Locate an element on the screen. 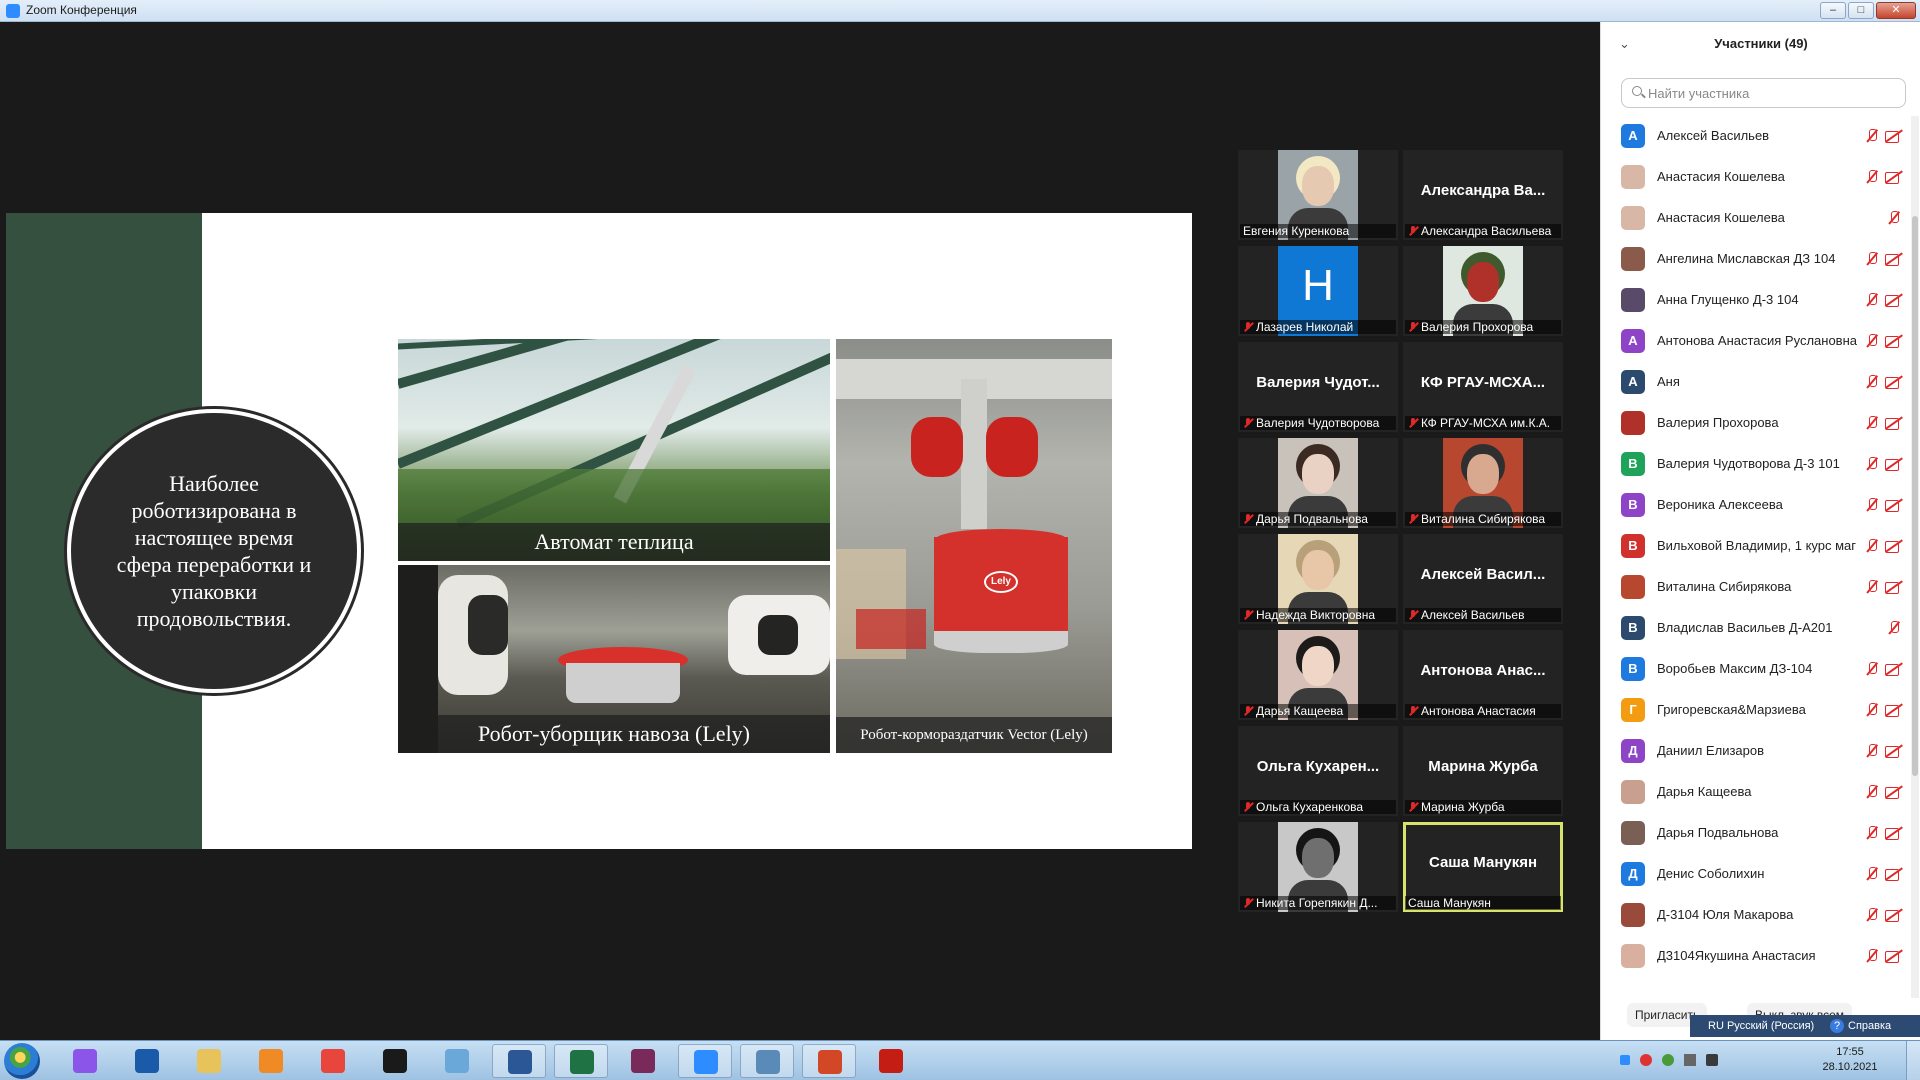 The image size is (1920, 1080). clock: 17:55 28.10.2021 is located at coordinates (1850, 1060).